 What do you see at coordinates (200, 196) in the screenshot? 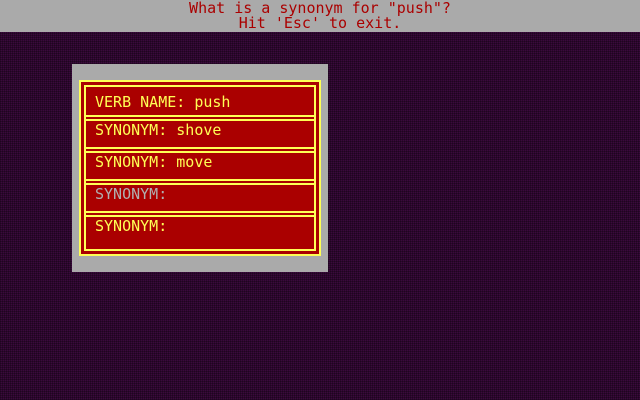
I see `synonym-row-3: SYNONYM:` at bounding box center [200, 196].